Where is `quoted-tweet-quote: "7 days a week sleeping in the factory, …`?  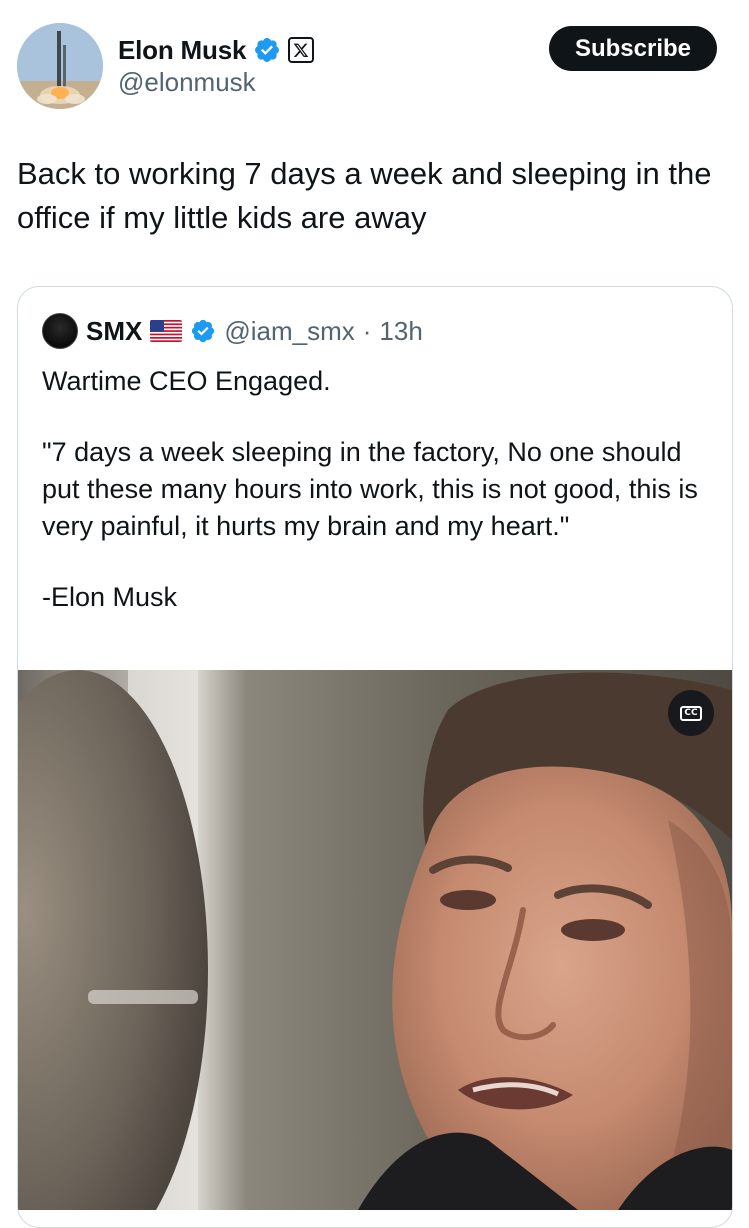 quoted-tweet-quote: "7 days a week sleeping in the factory, … is located at coordinates (370, 489).